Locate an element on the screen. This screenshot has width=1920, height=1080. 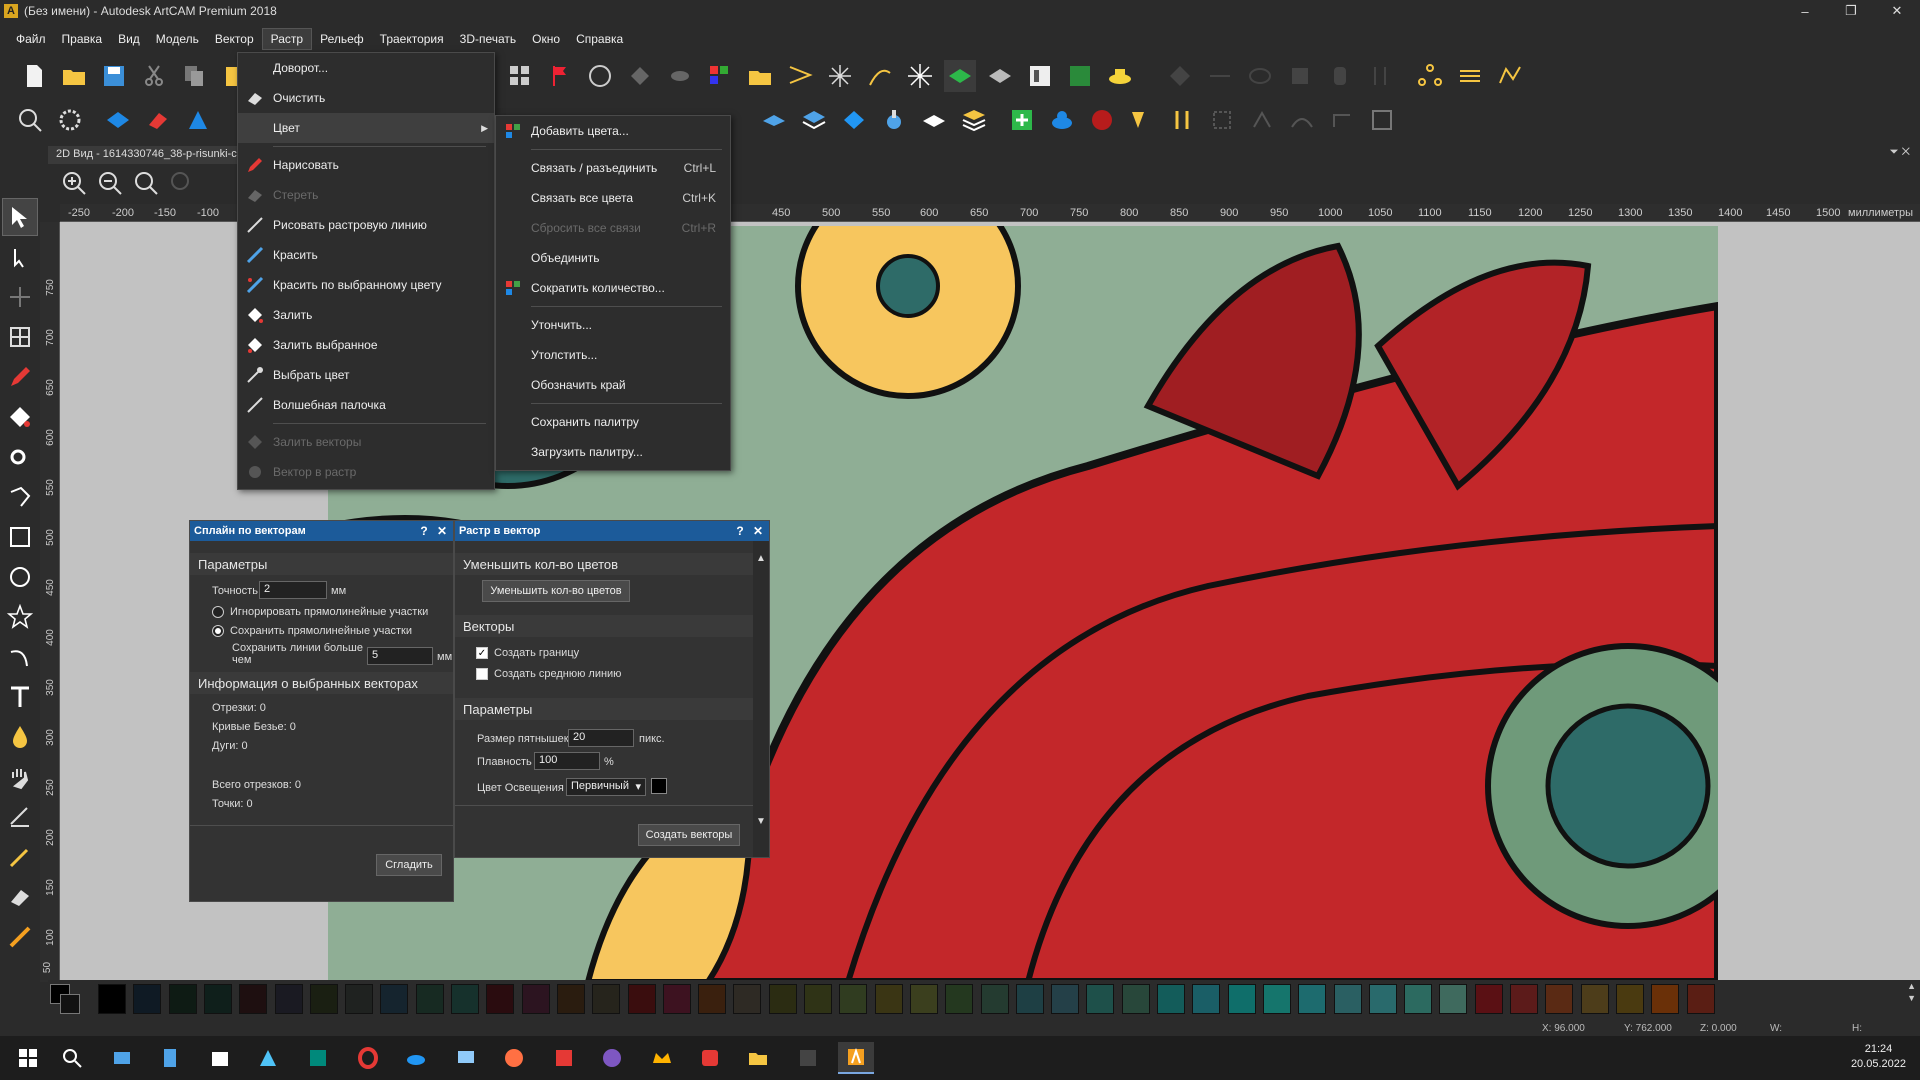
keep-lines-input: 5 is located at coordinates (400, 656).